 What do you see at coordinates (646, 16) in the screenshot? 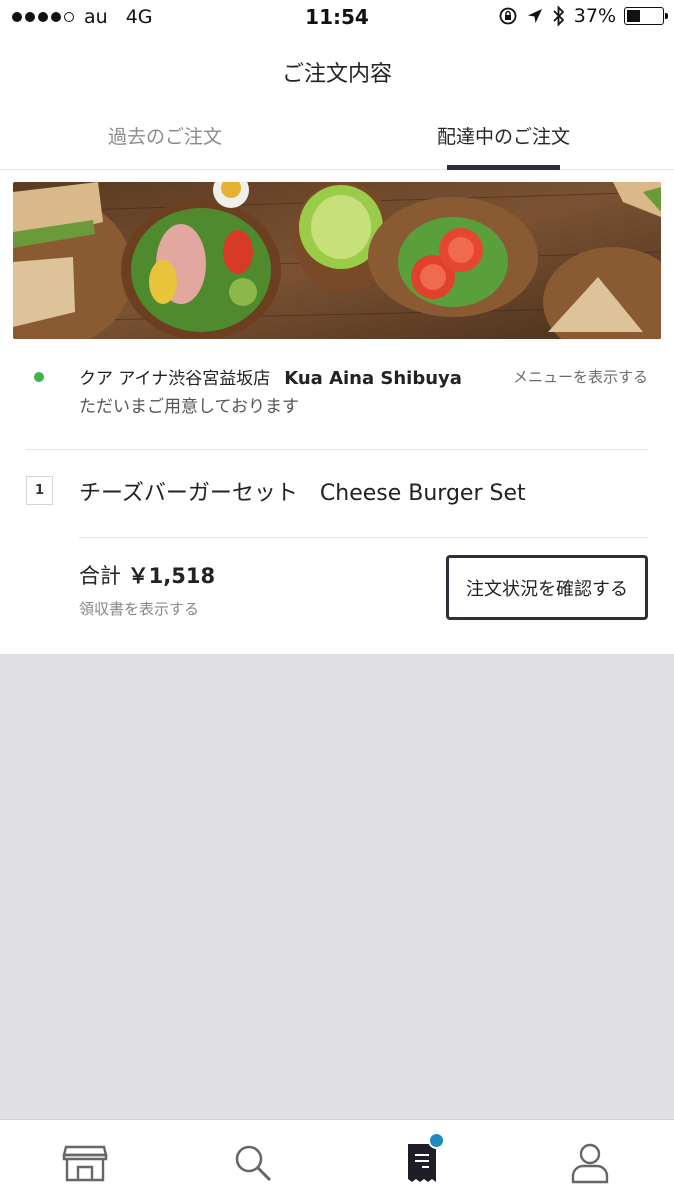
I see `battery-icon` at bounding box center [646, 16].